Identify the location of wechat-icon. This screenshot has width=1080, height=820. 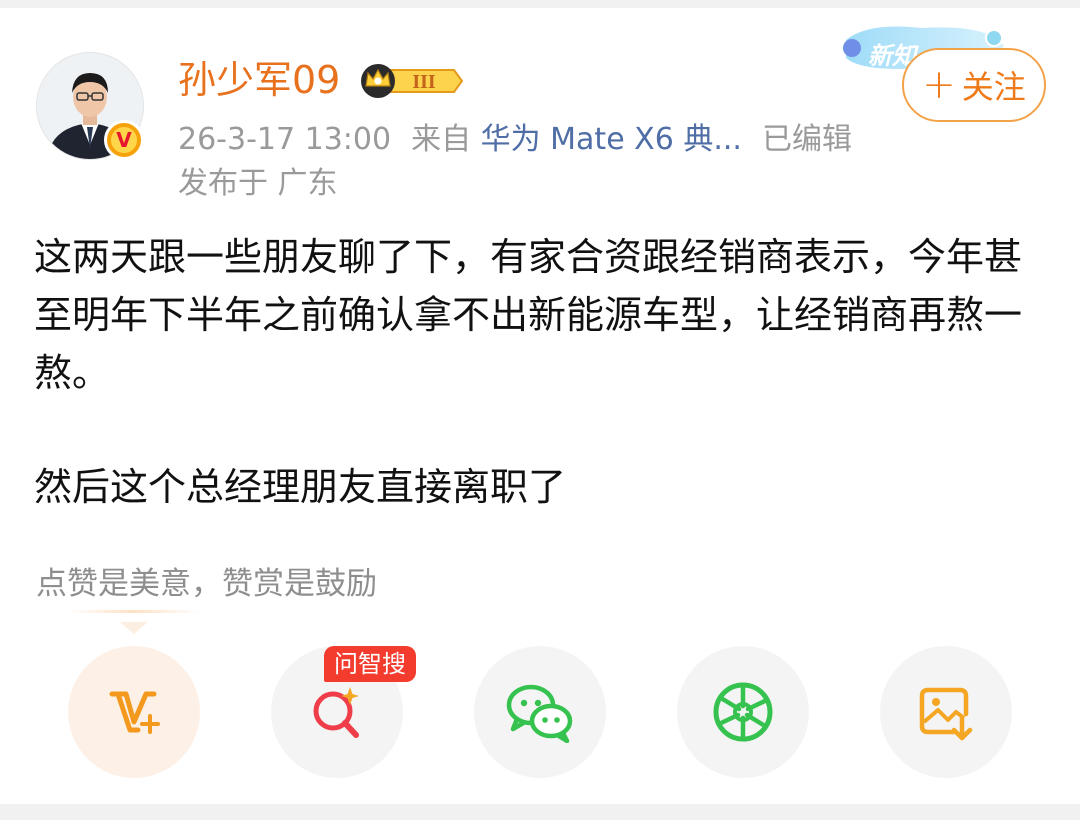
(539, 713).